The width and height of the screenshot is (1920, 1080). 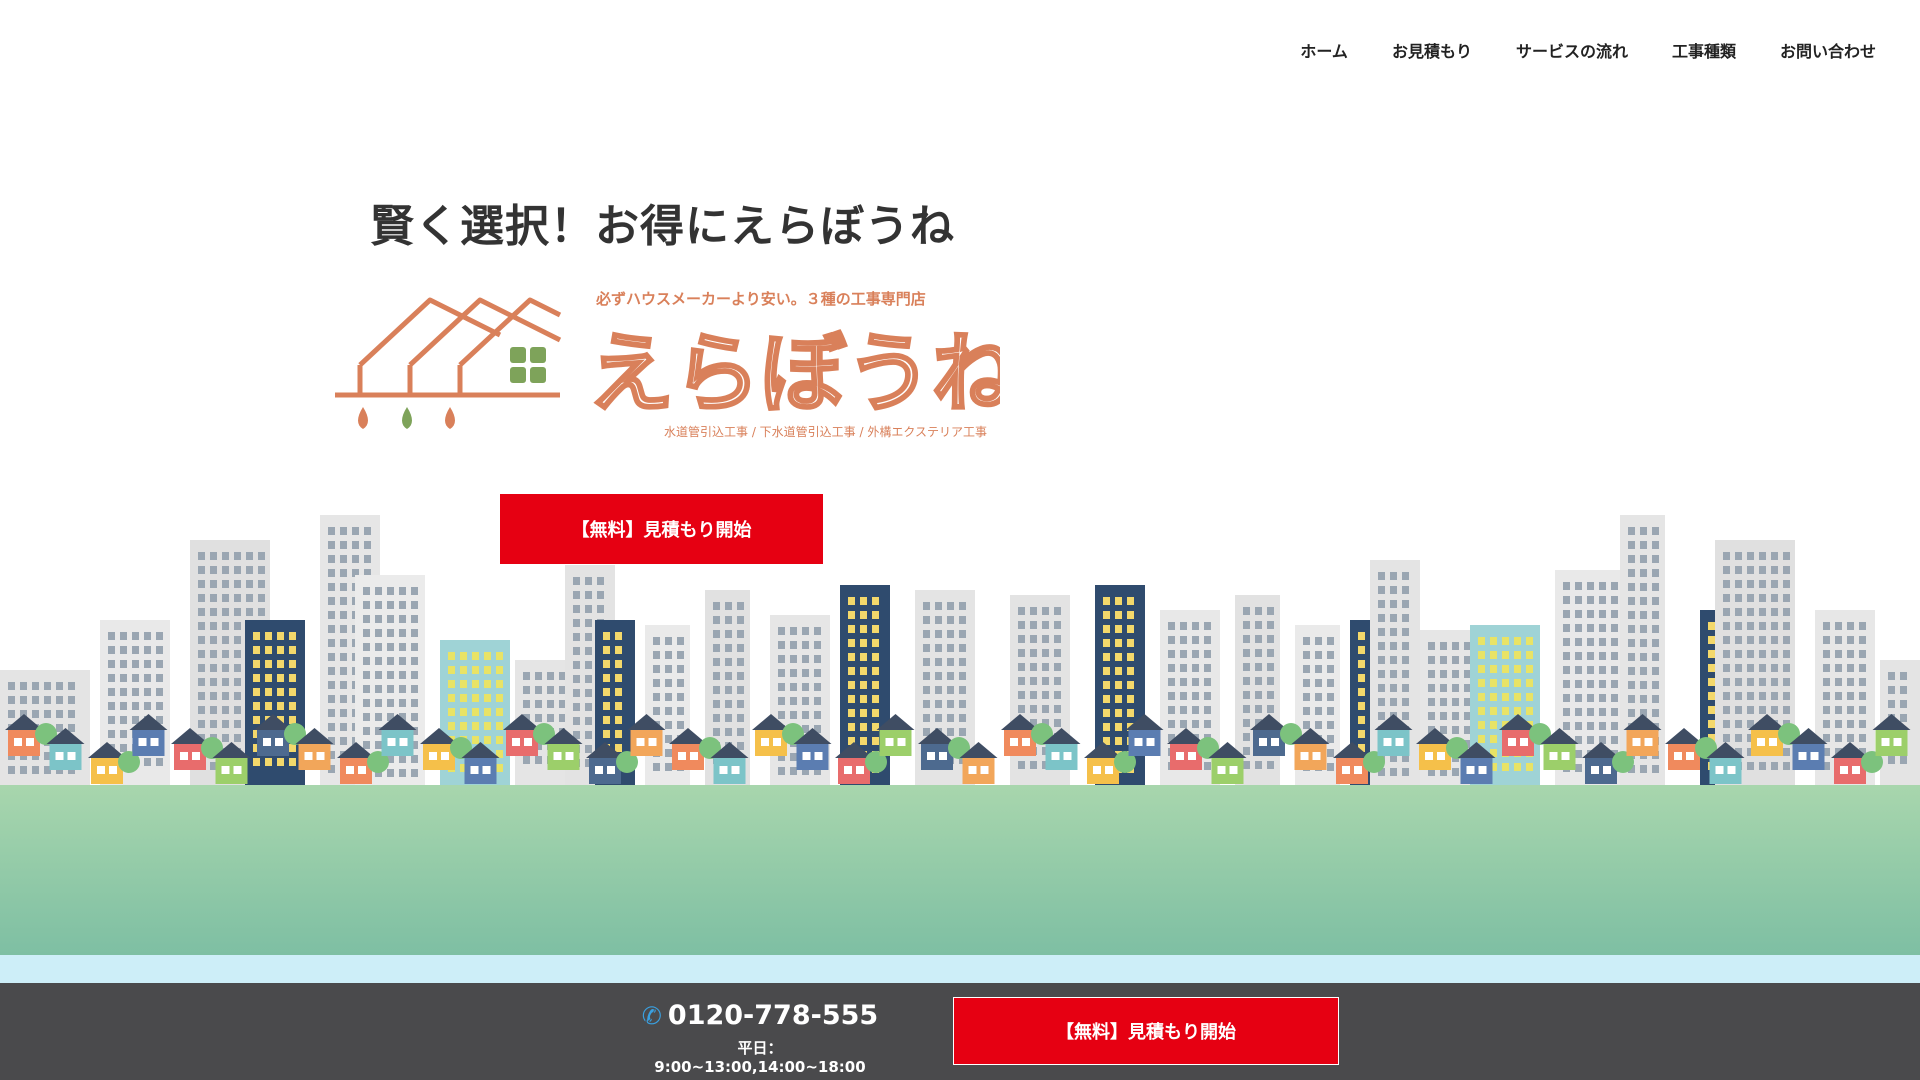 I want to click on nav-home: ホーム, so click(x=1324, y=50).